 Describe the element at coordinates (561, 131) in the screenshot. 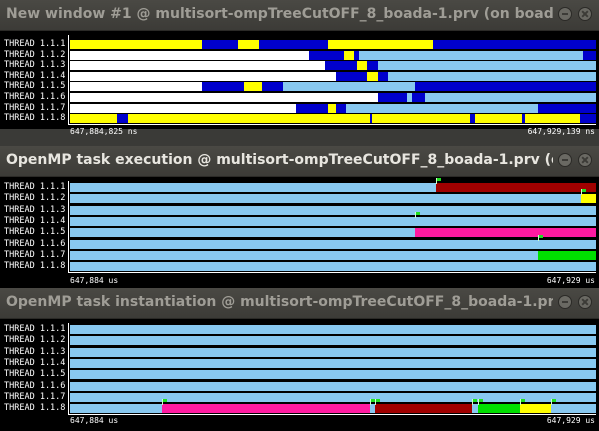

I see `axis-end-label: 647,929,139 ns` at that location.